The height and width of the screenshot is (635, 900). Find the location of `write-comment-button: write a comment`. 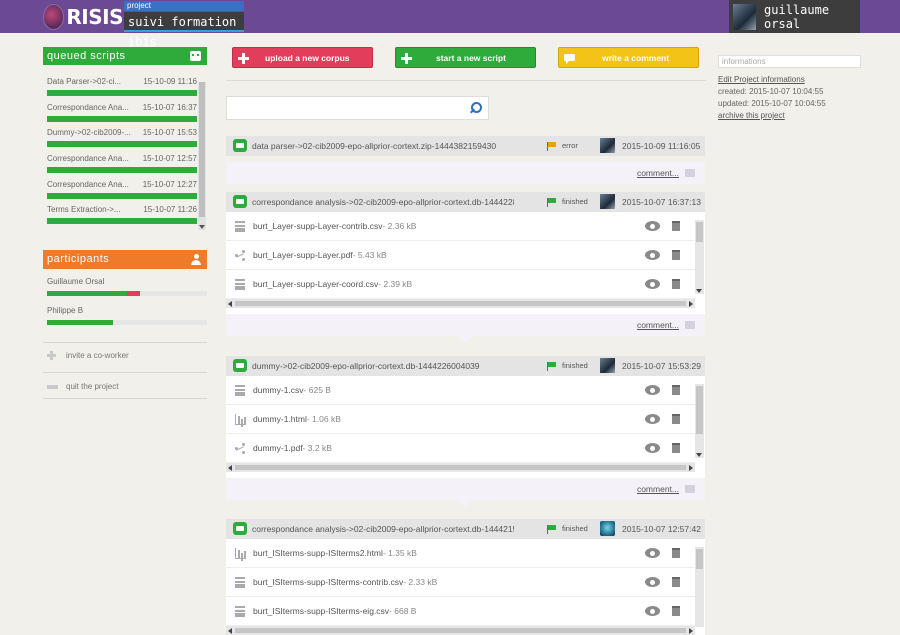

write-comment-button: write a comment is located at coordinates (628, 57).